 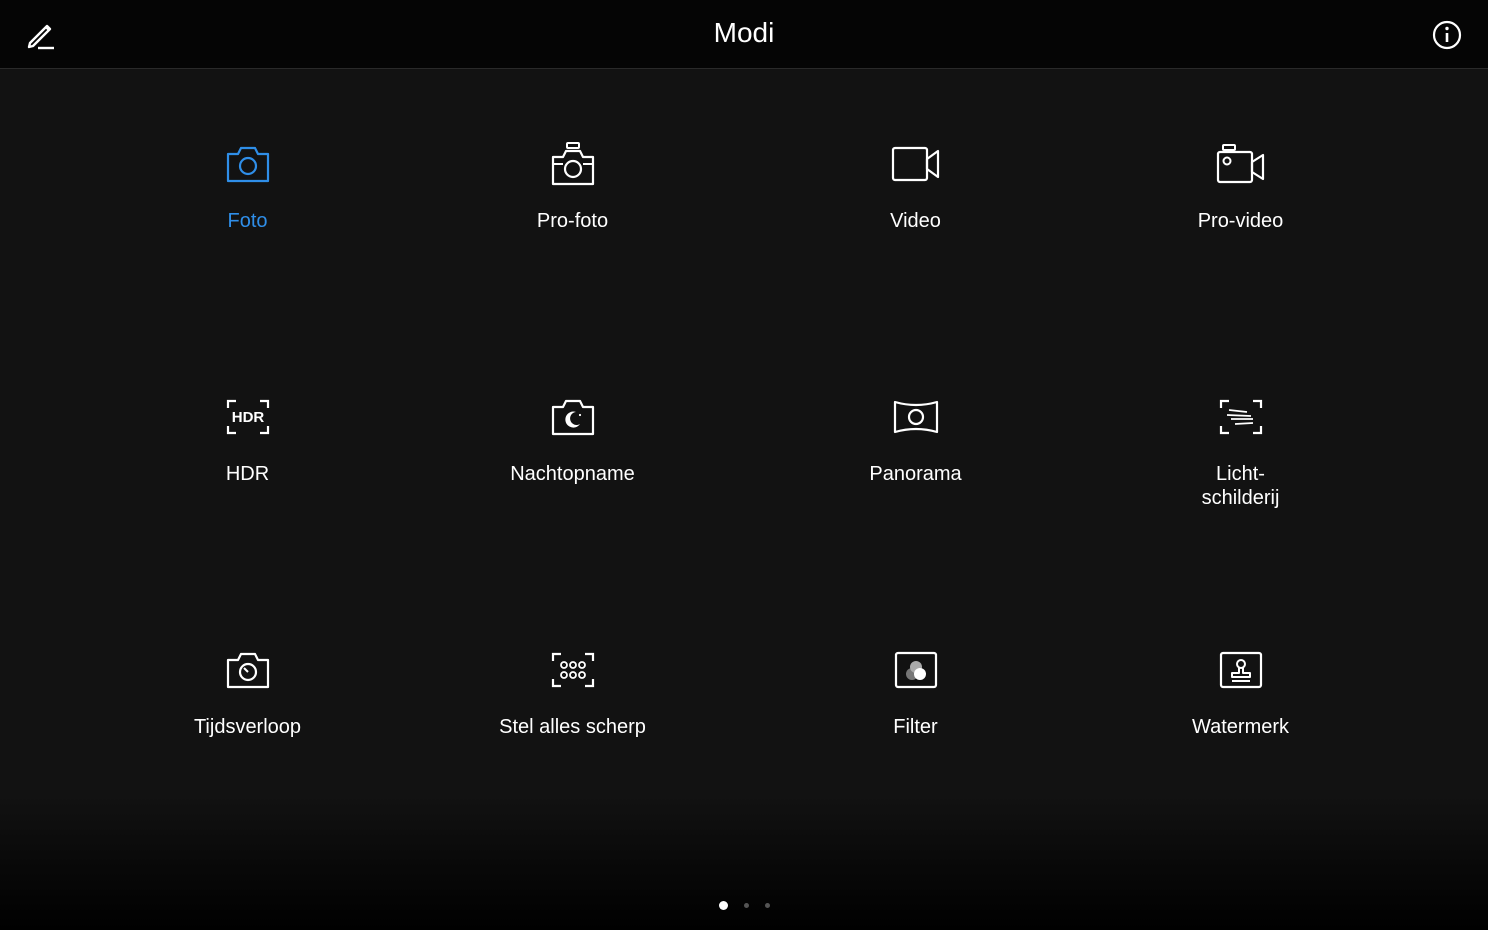 I want to click on page-indicator, so click(x=744, y=905).